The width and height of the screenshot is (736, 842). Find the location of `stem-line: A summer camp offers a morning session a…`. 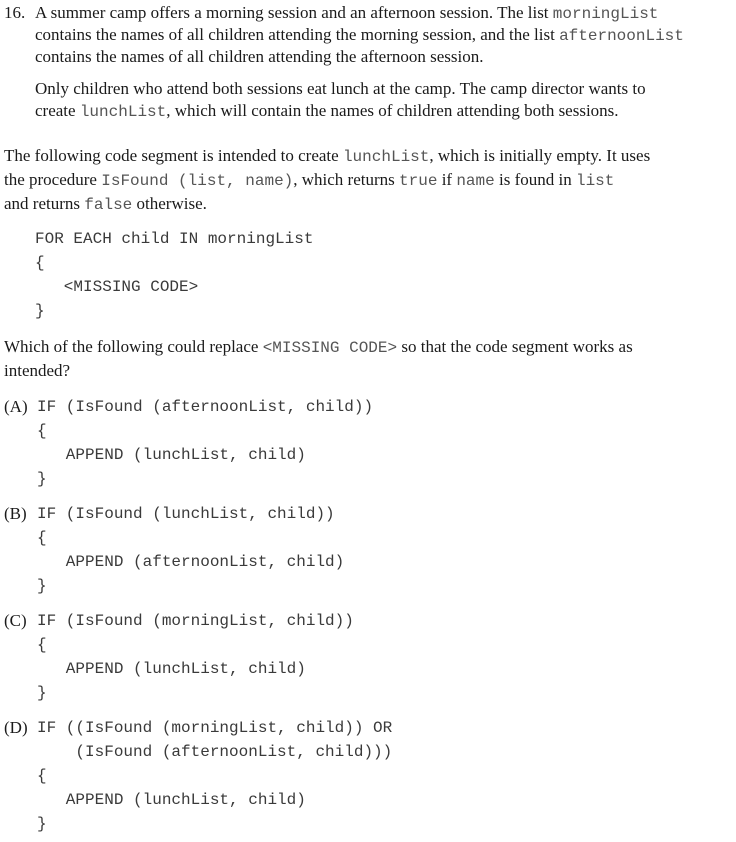

stem-line: A summer camp offers a morning session a… is located at coordinates (346, 13).